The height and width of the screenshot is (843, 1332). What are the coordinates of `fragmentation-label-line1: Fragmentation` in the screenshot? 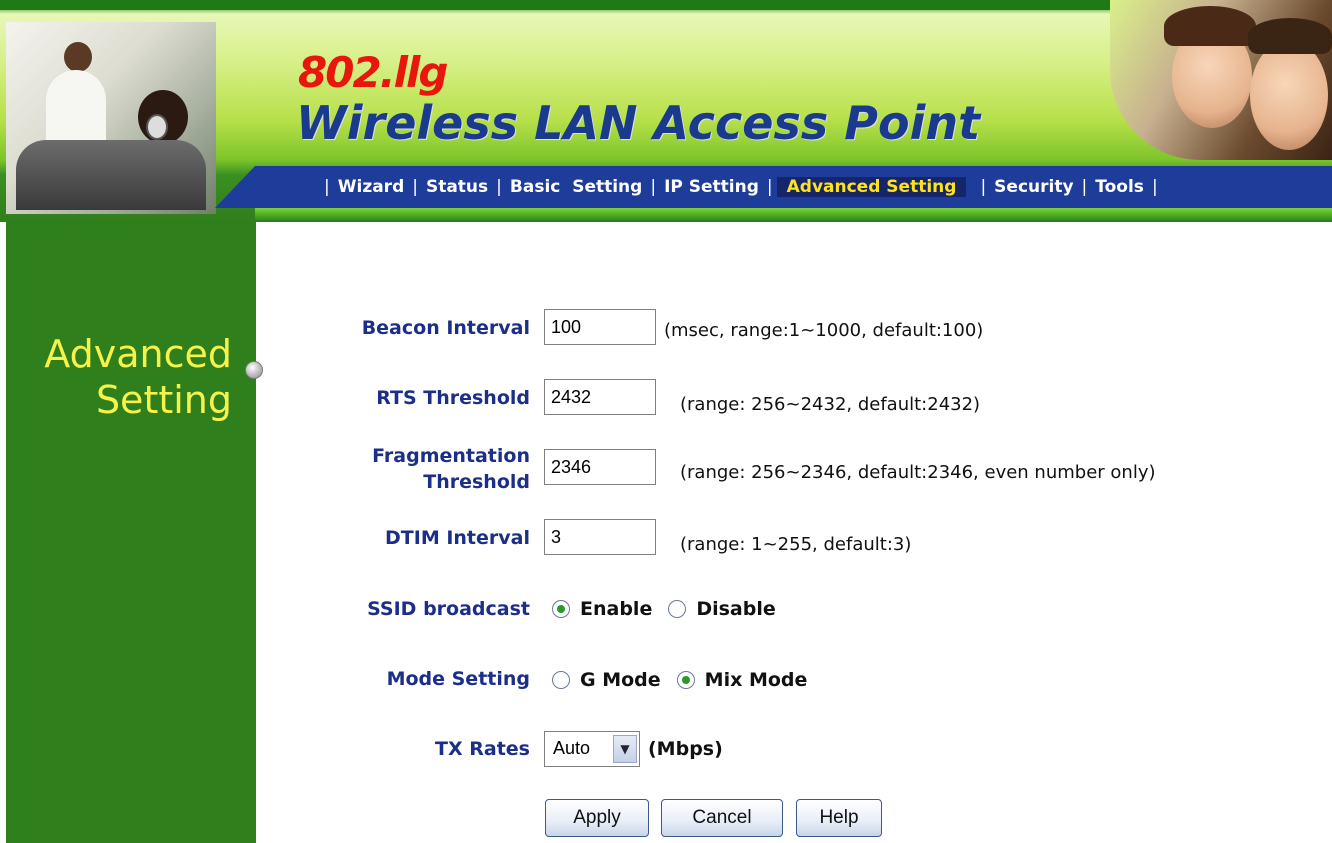 It's located at (451, 456).